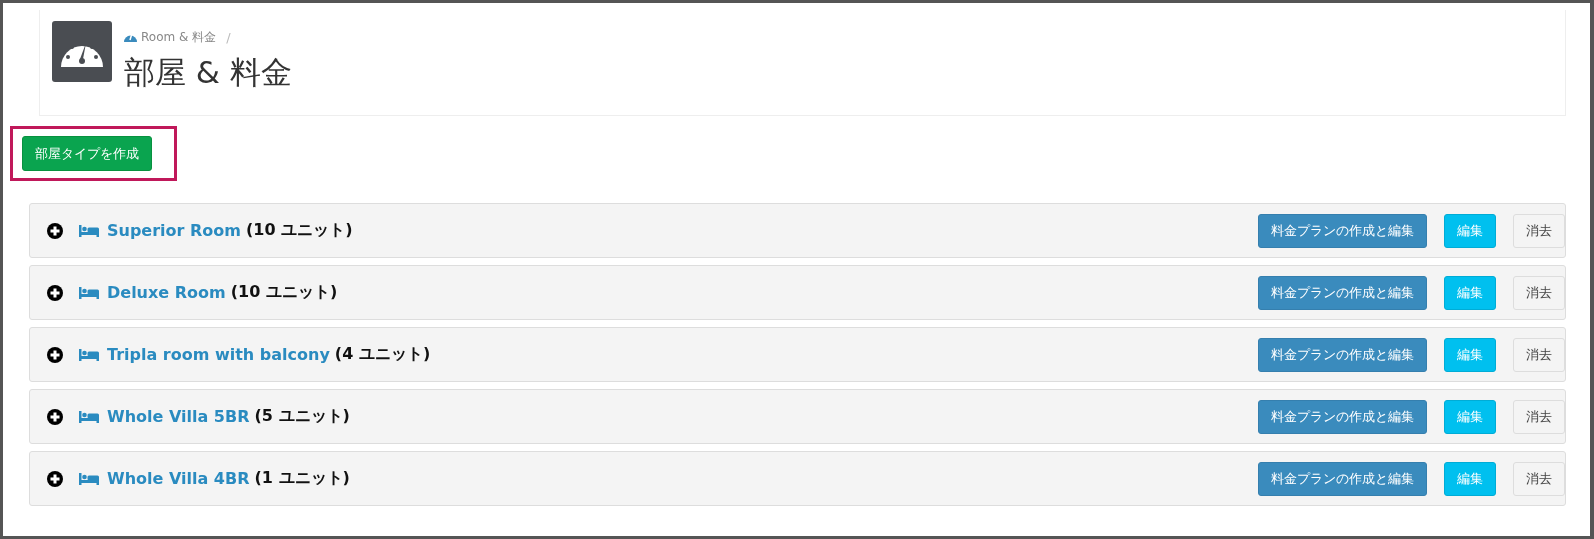 The width and height of the screenshot is (1594, 539). Describe the element at coordinates (166, 292) in the screenshot. I see `room-name-link: Deluxe Room` at that location.